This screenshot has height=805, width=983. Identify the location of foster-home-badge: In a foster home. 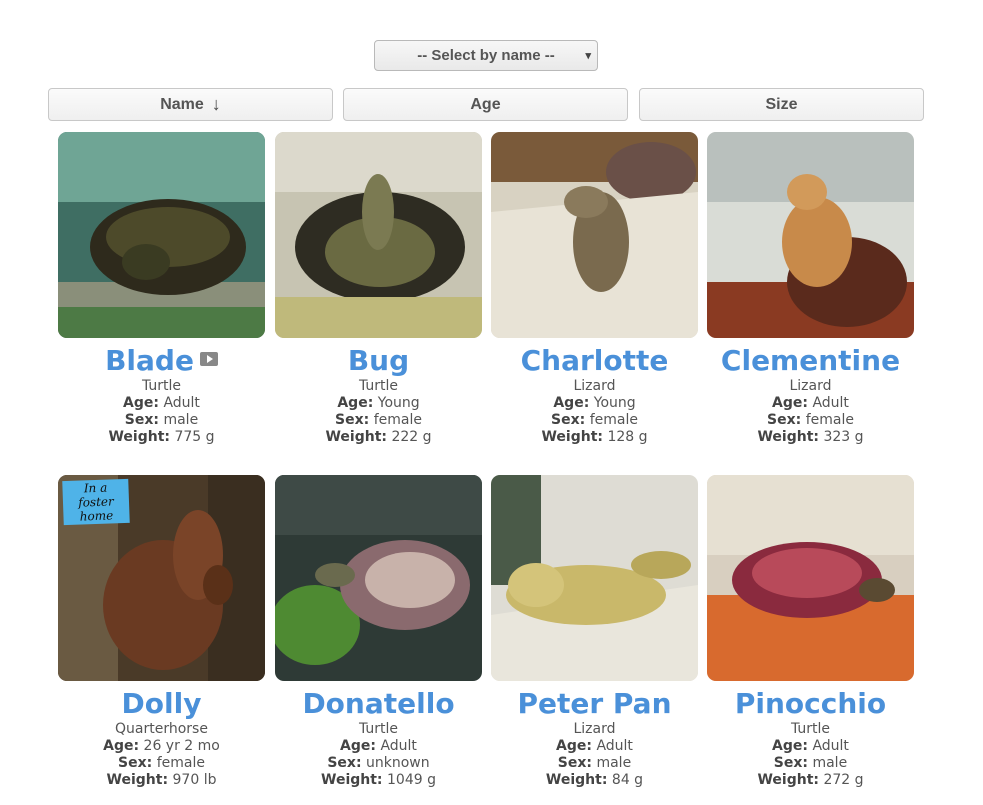
(96, 502).